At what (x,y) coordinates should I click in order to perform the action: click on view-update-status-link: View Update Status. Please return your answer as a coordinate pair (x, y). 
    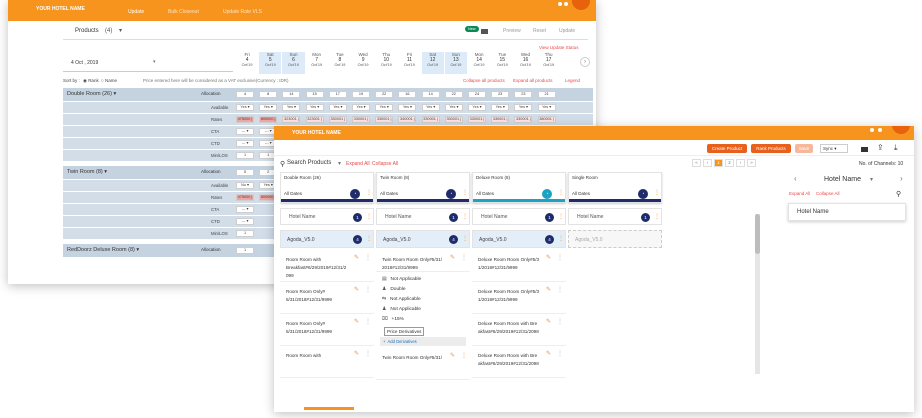
    Looking at the image, I should click on (558, 47).